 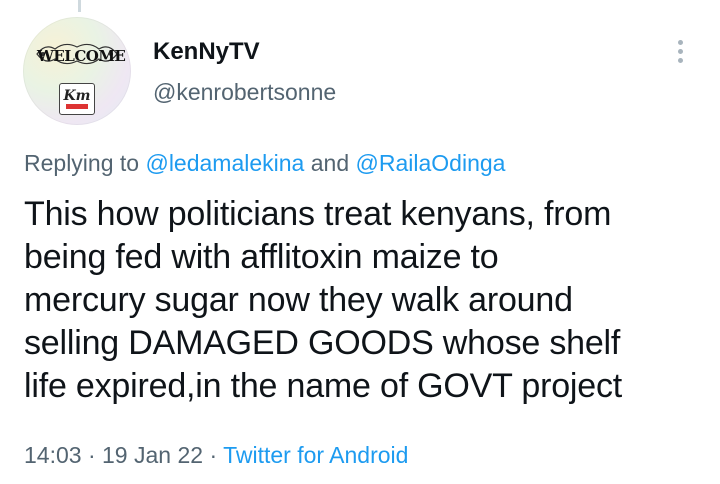 What do you see at coordinates (53, 455) in the screenshot?
I see `tweet-time: 14:03` at bounding box center [53, 455].